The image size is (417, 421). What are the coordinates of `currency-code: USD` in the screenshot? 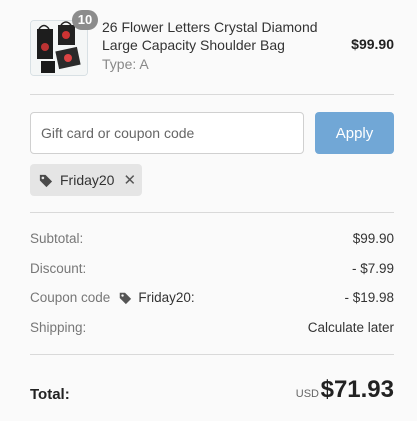 It's located at (307, 394).